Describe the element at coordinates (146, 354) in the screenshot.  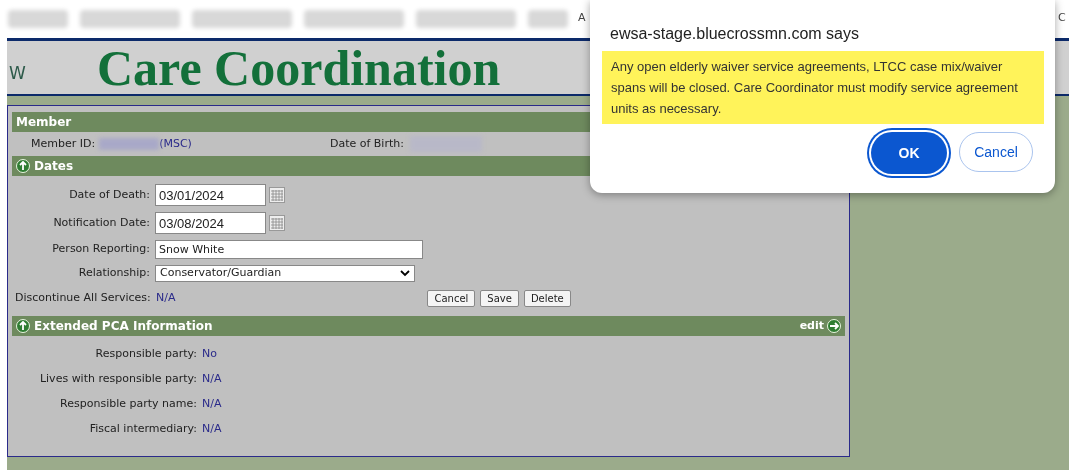
I see `field-label: Responsible party:` at that location.